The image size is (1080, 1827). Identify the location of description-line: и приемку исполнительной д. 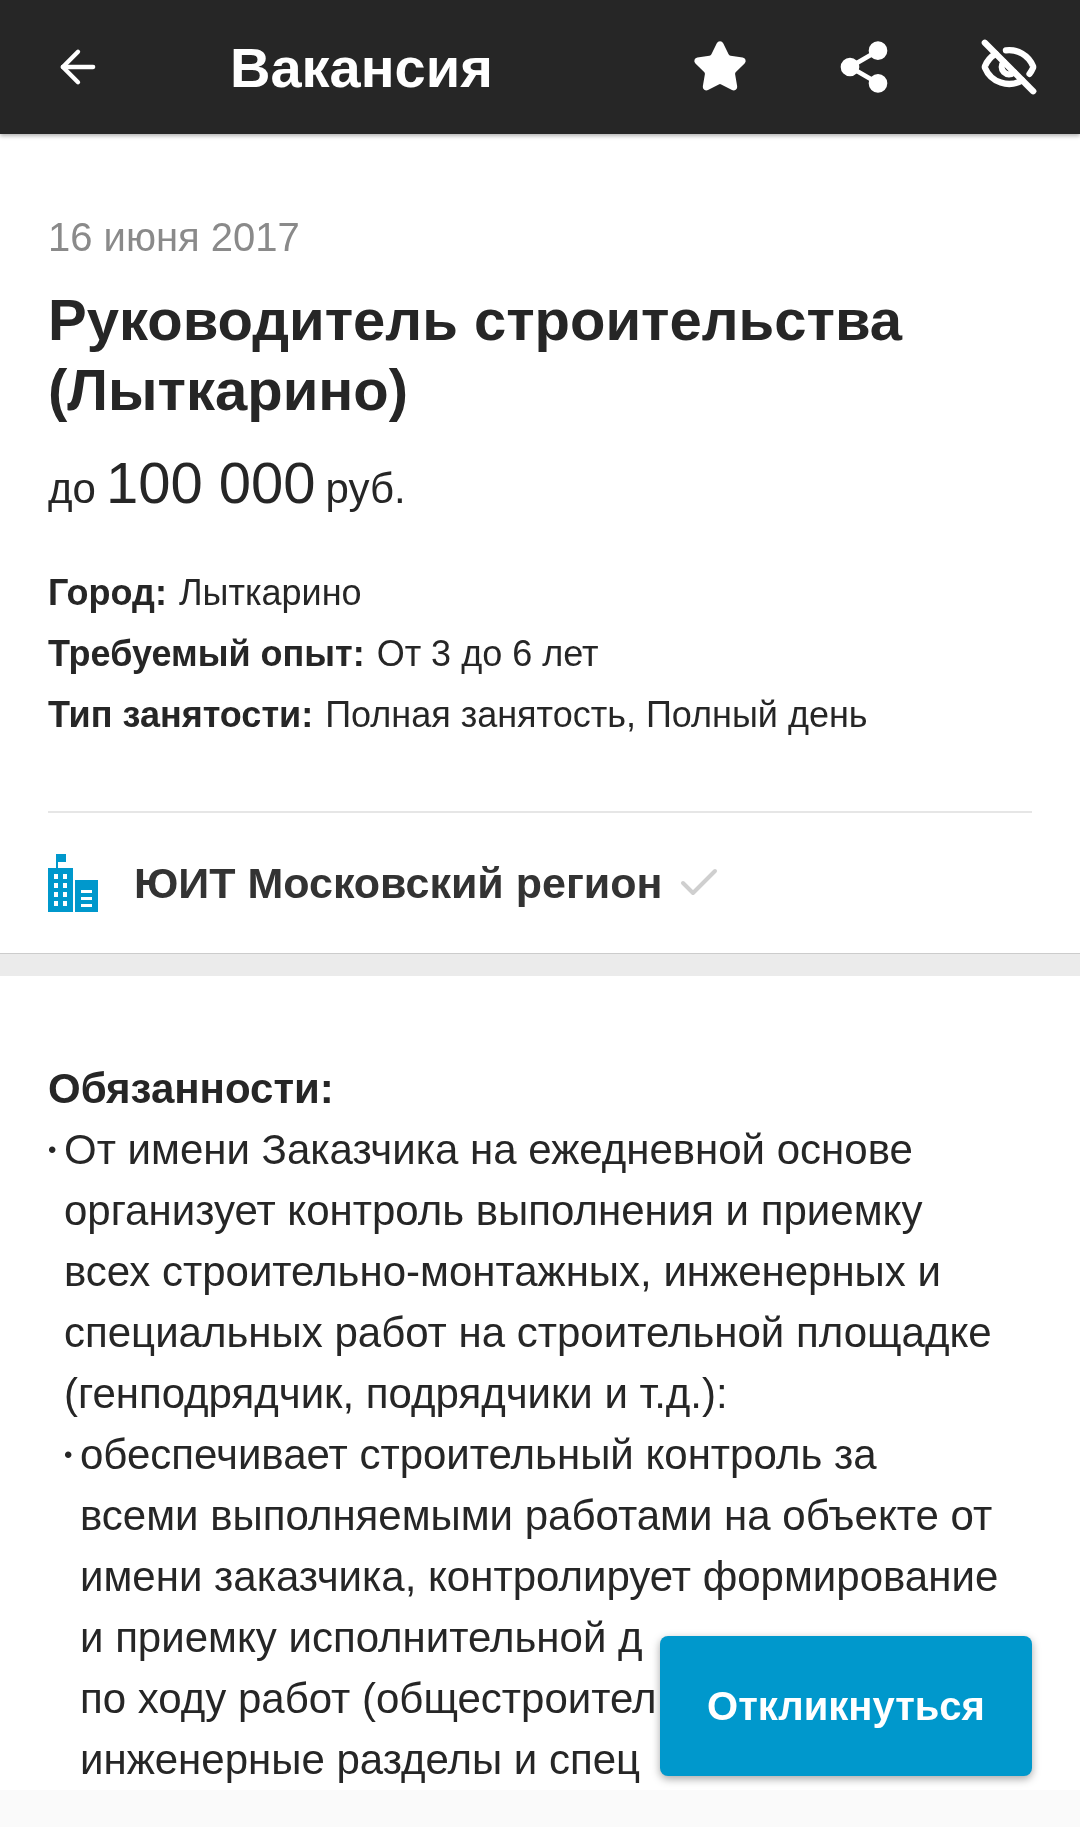
(361, 1638).